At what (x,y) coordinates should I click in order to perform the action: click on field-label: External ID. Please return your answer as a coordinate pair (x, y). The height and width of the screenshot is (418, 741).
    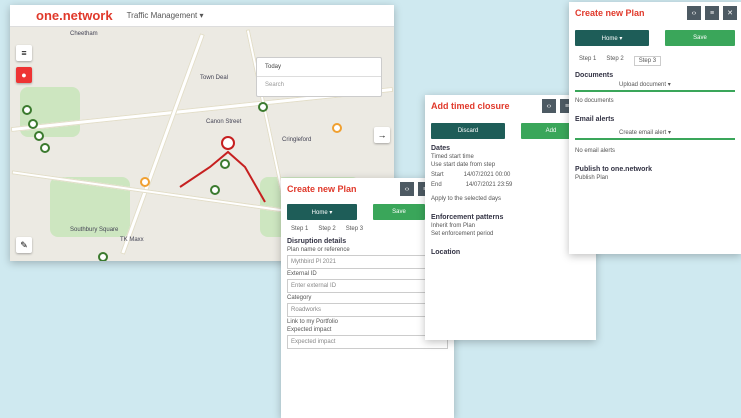
    Looking at the image, I should click on (302, 274).